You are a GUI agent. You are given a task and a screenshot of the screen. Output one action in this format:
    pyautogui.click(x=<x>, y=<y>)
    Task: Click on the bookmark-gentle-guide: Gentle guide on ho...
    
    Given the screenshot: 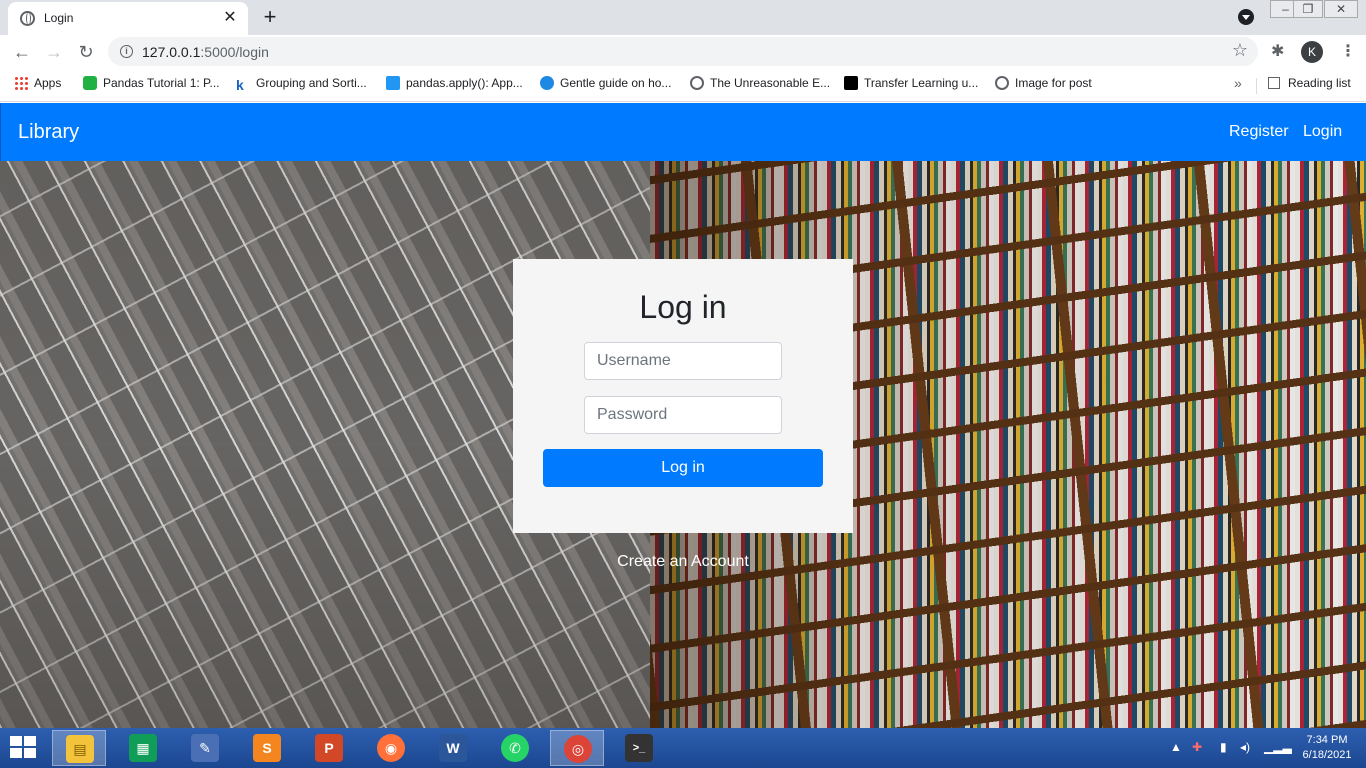 What is the action you would take?
    pyautogui.click(x=605, y=85)
    